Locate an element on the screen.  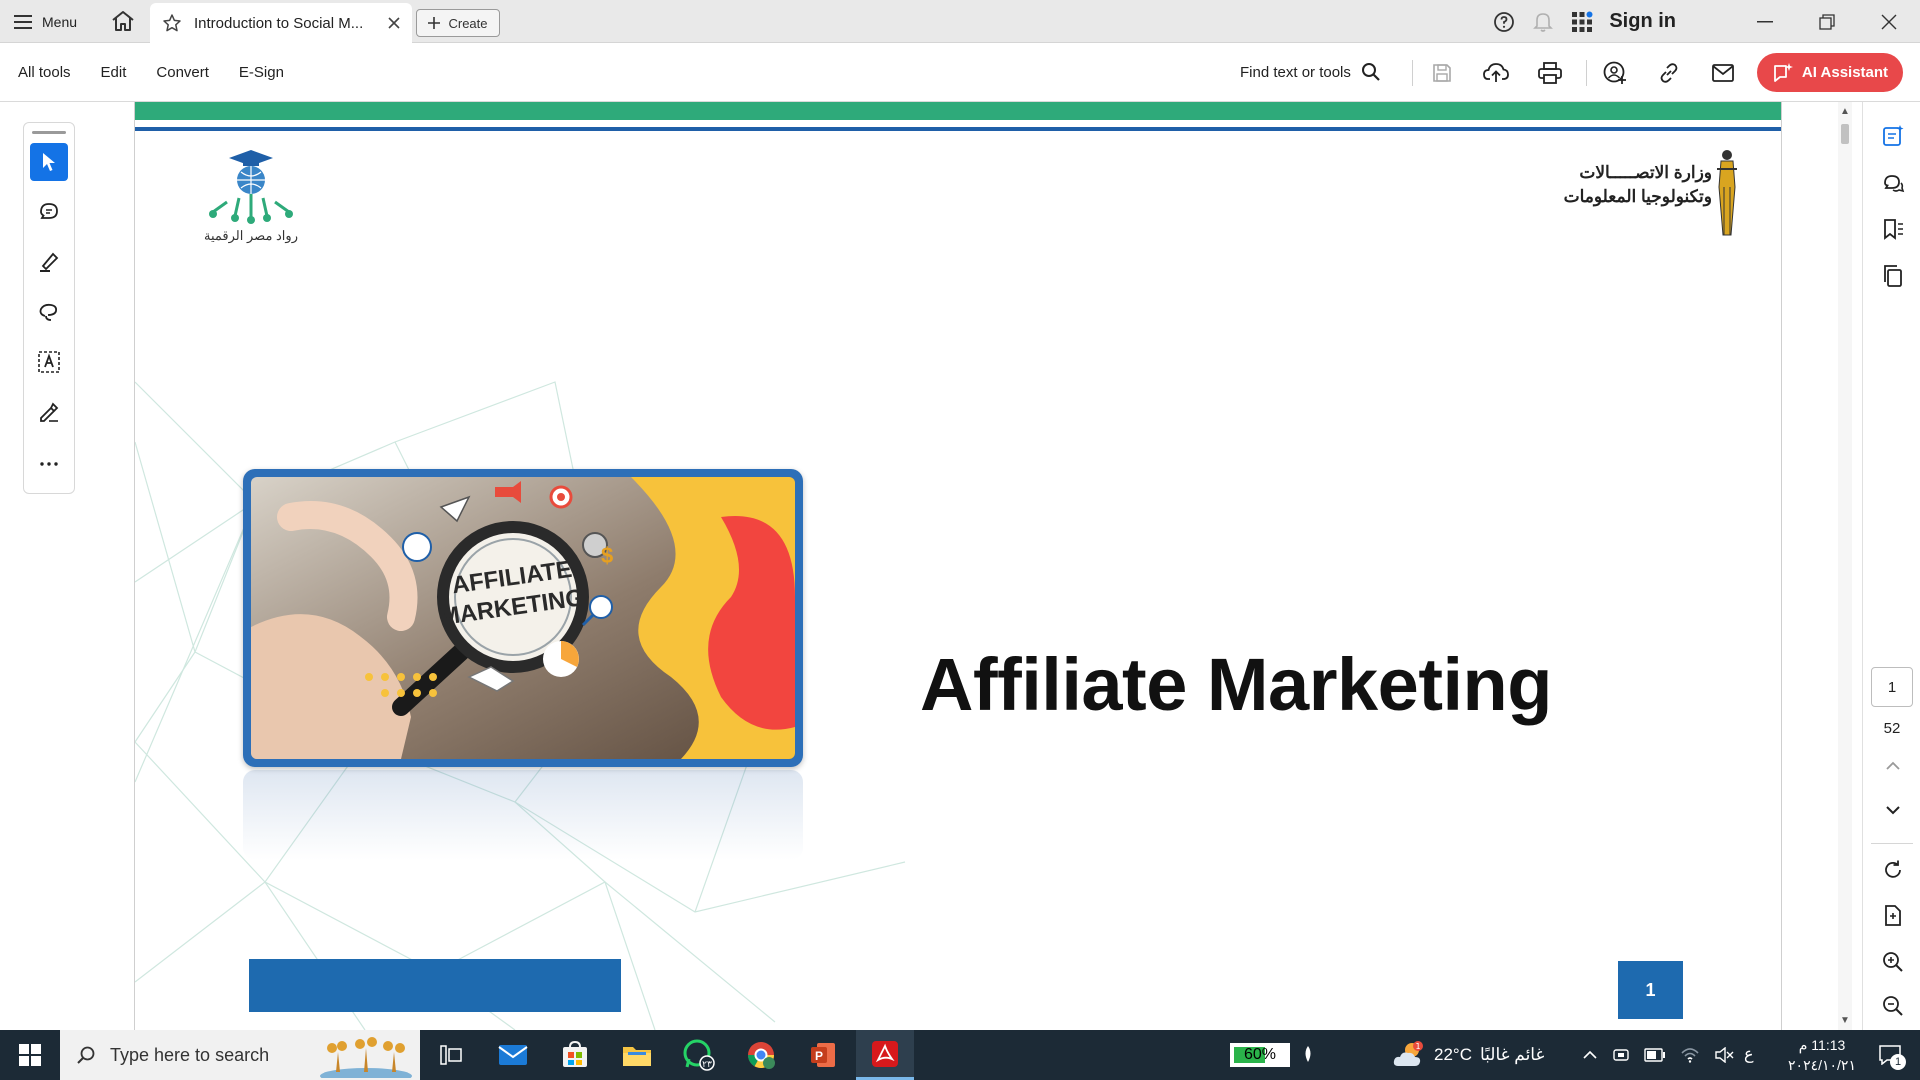
rail-drag-handle is located at coordinates (49, 132).